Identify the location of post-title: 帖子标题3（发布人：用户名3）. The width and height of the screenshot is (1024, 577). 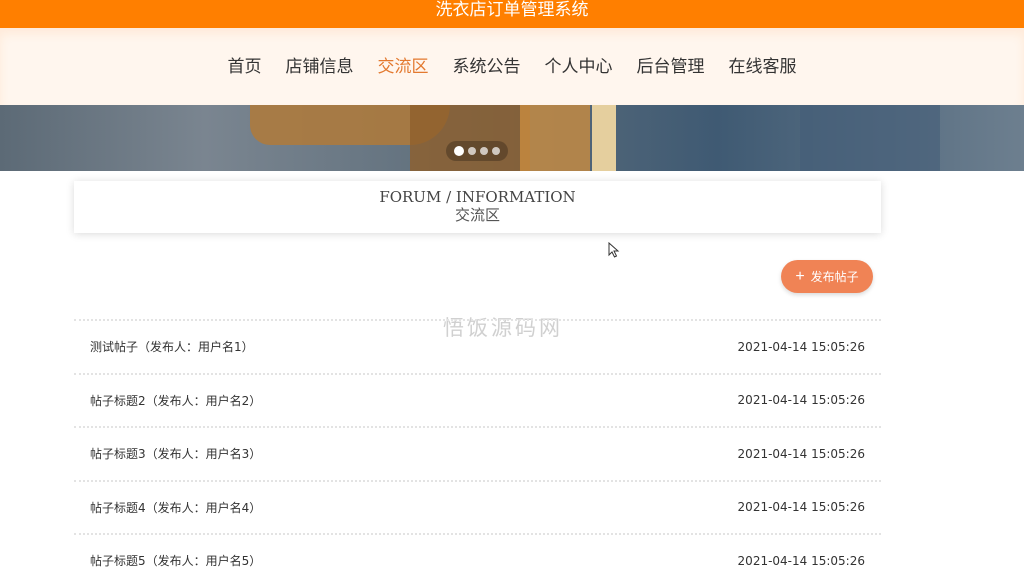
(175, 453).